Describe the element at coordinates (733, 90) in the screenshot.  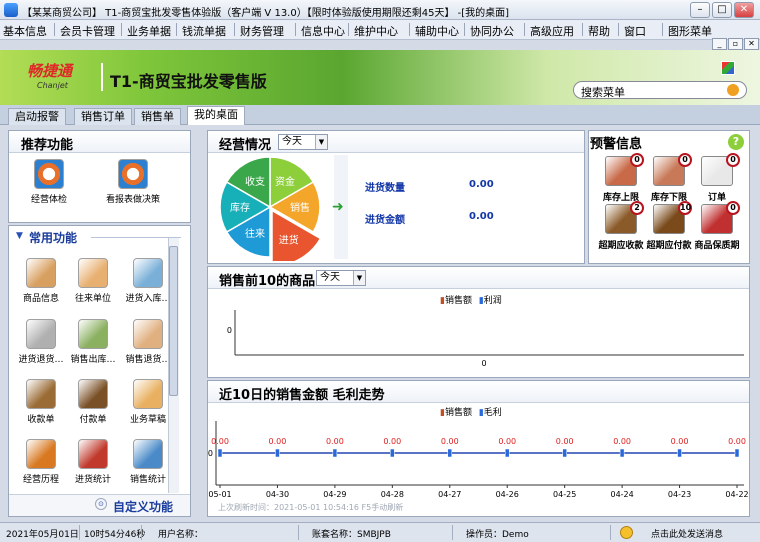
I see `search-icon` at that location.